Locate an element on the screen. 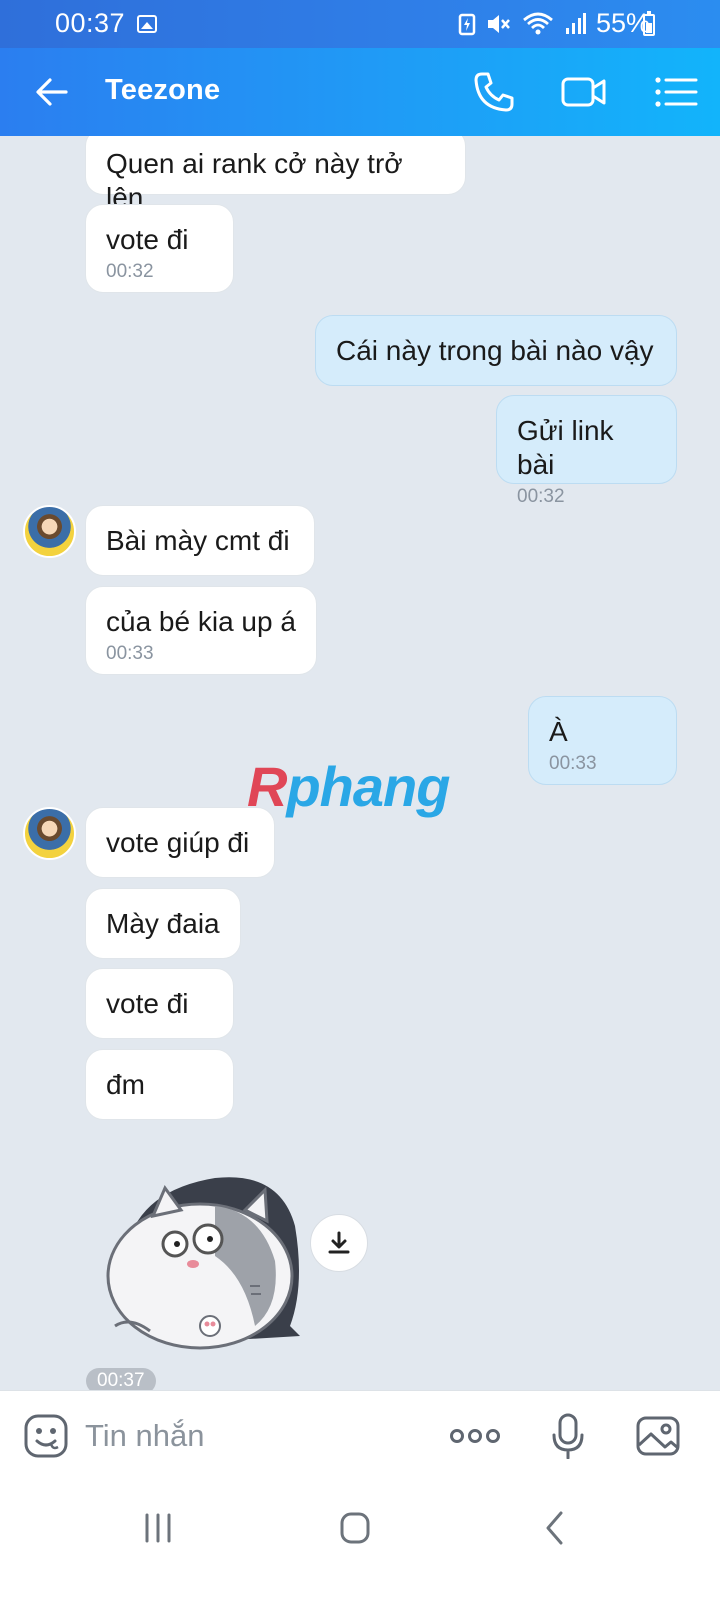 Image resolution: width=720 pixels, height=1600 pixels. message-bubble: Bài mày cmt đi is located at coordinates (200, 540).